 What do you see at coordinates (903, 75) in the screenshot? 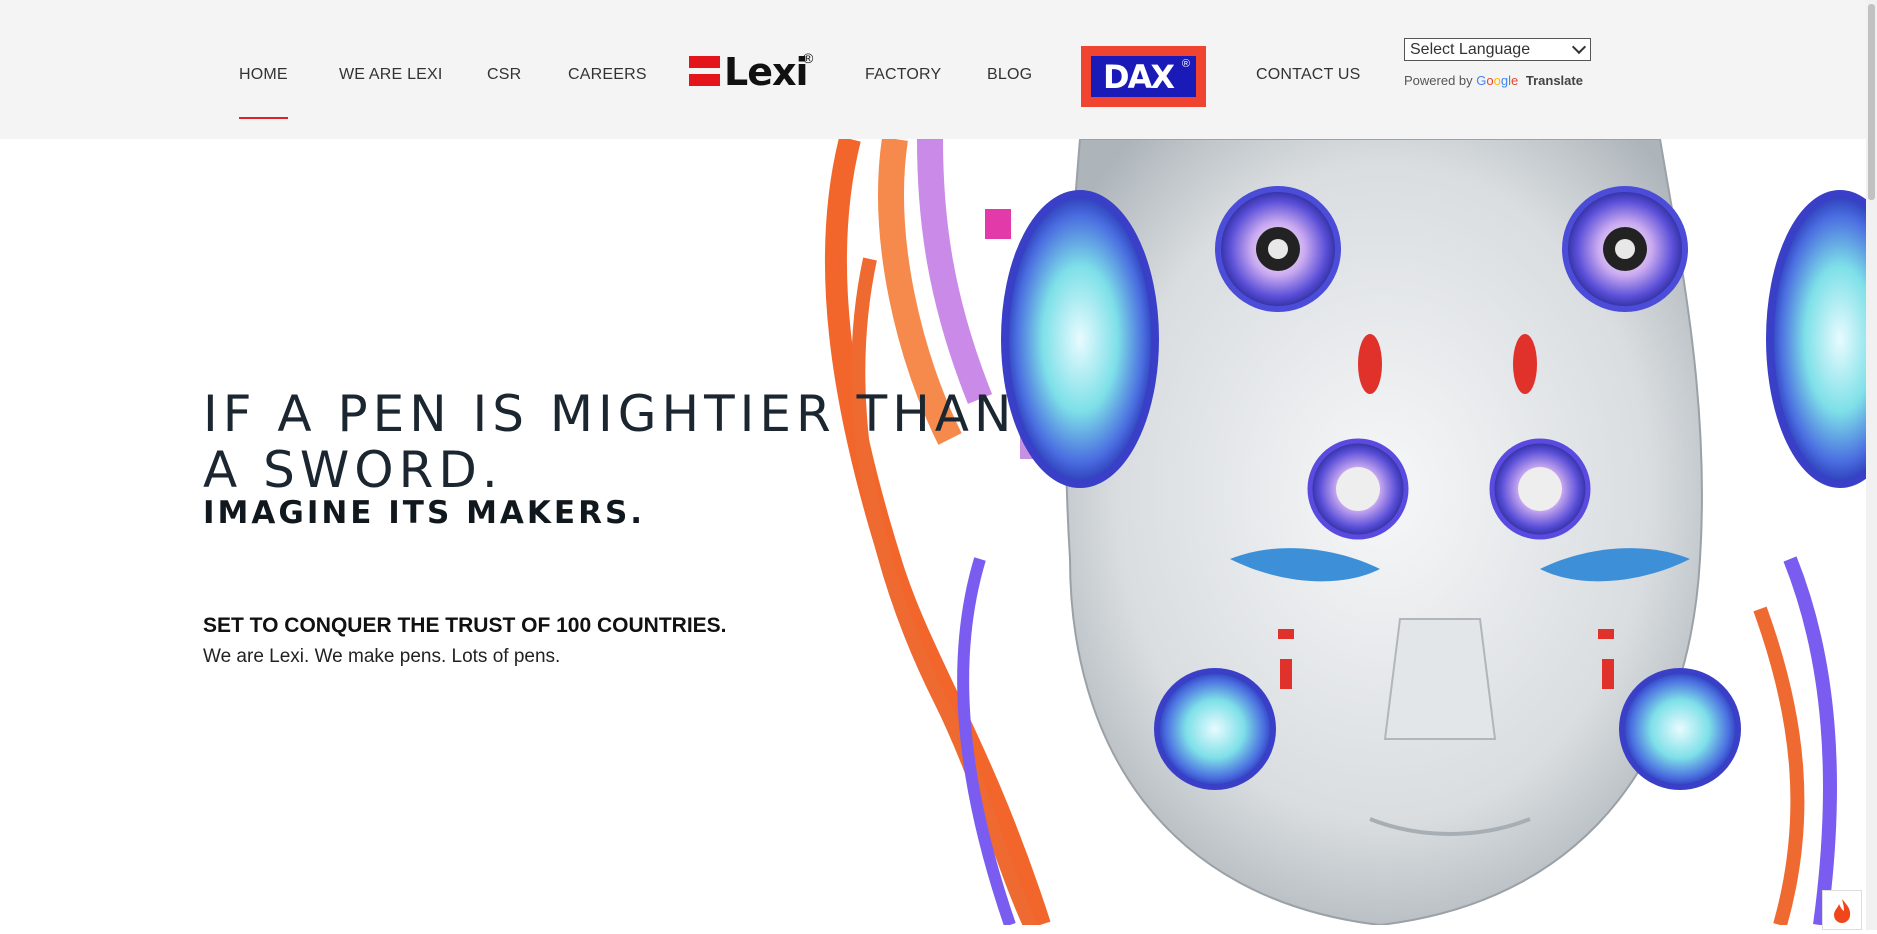
I see `nav-factory: FACTORY` at bounding box center [903, 75].